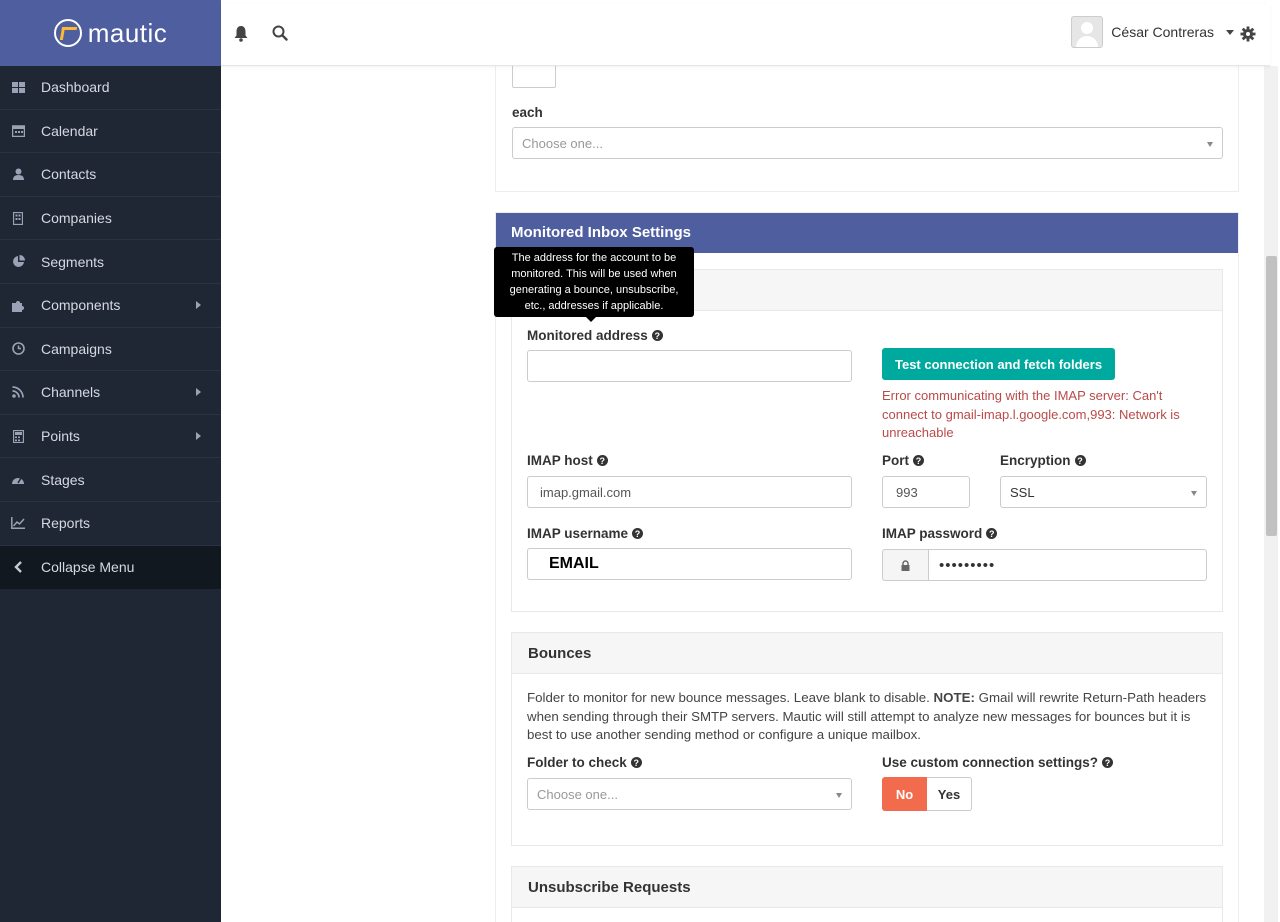 The image size is (1280, 922). I want to click on sidebar-item-label: Contacts, so click(69, 174).